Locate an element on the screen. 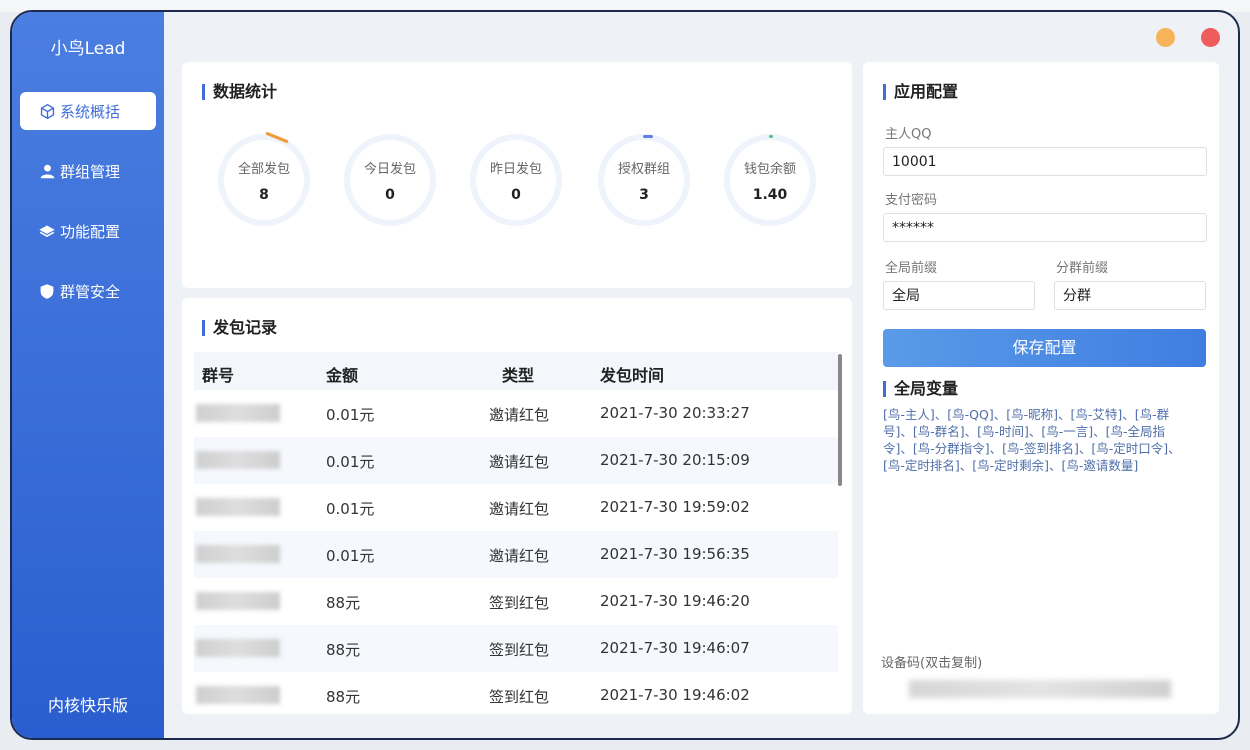 This screenshot has width=1250, height=750. stat-label: 授权群组 is located at coordinates (643, 169).